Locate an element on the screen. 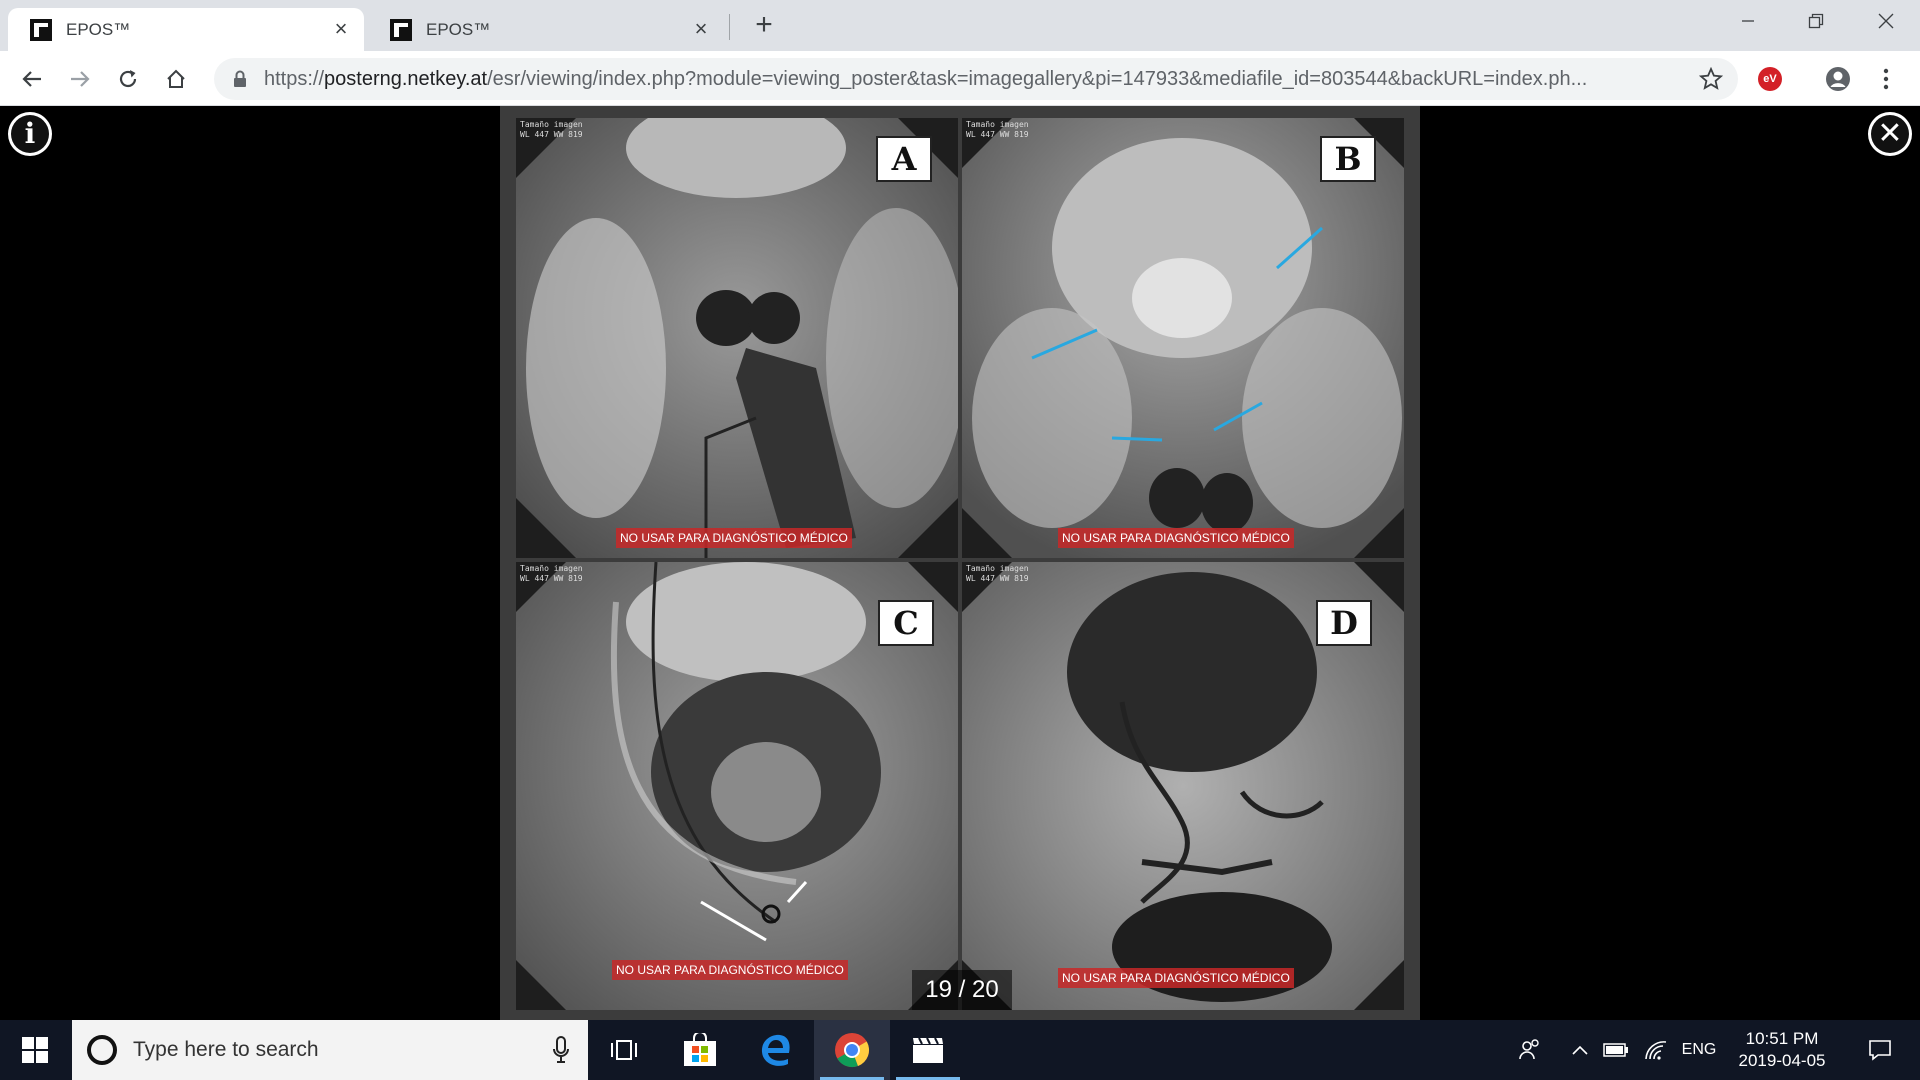 This screenshot has height=1080, width=1920. action-center-button is located at coordinates (1880, 1050).